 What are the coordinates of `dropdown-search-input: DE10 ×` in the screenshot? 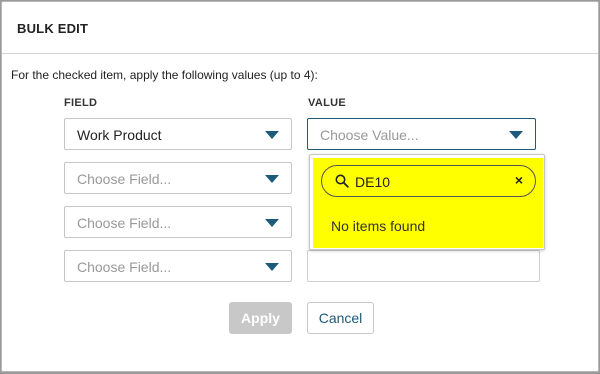 It's located at (428, 181).